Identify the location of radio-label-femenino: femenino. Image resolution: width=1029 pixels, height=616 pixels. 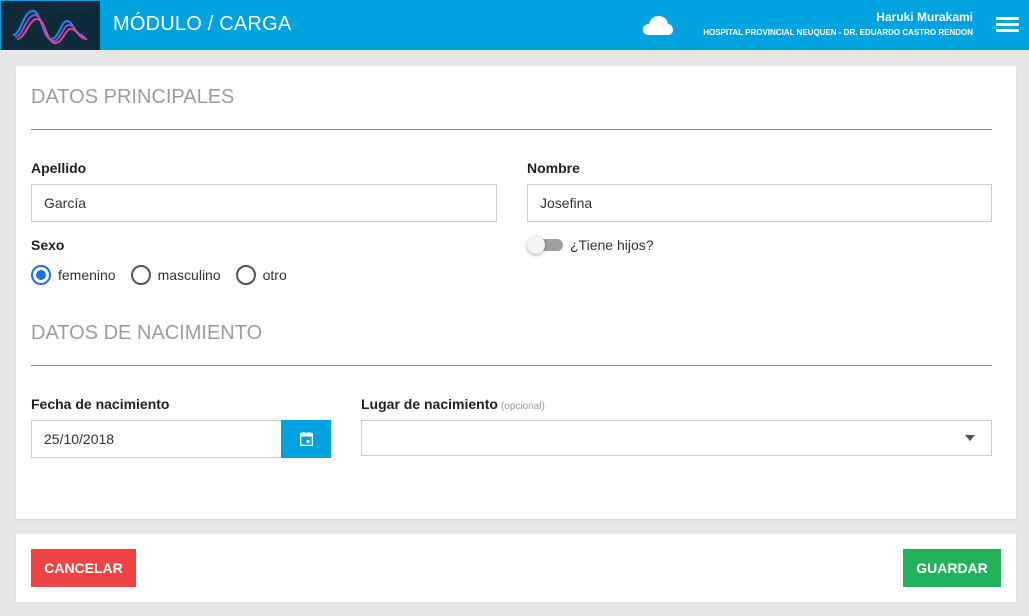
(87, 275).